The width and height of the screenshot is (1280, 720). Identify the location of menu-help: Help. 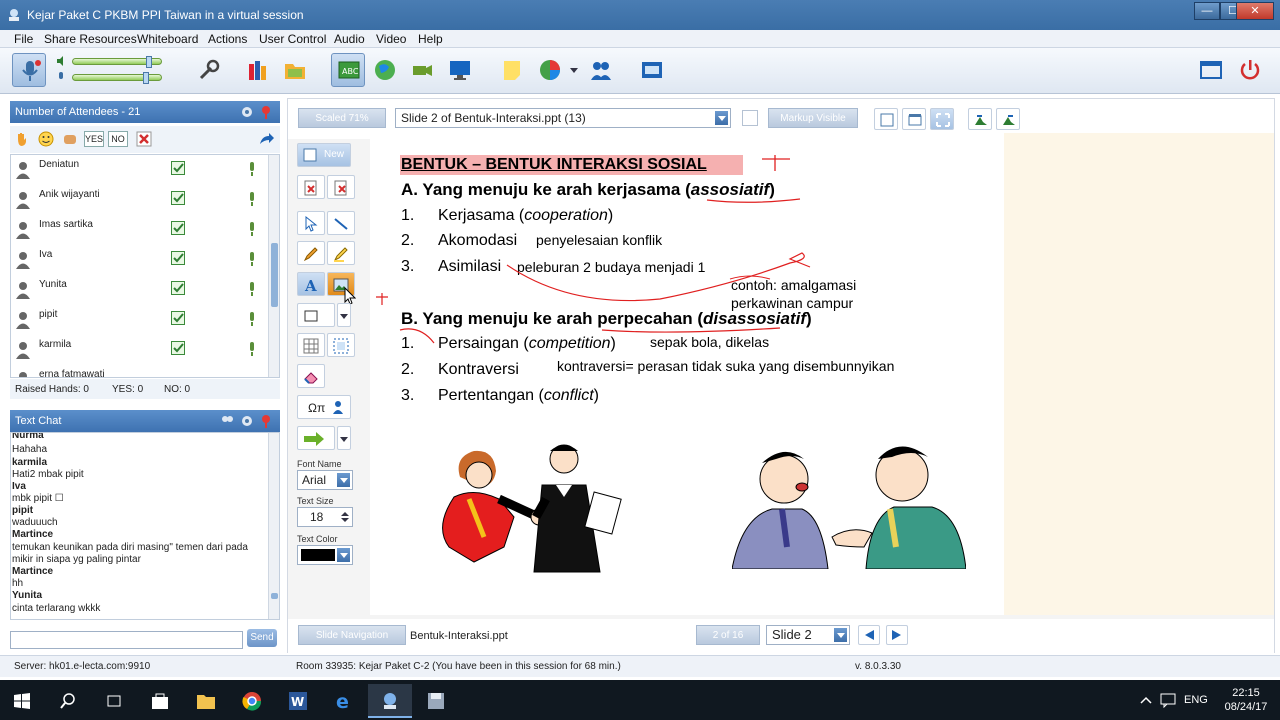
(430, 39).